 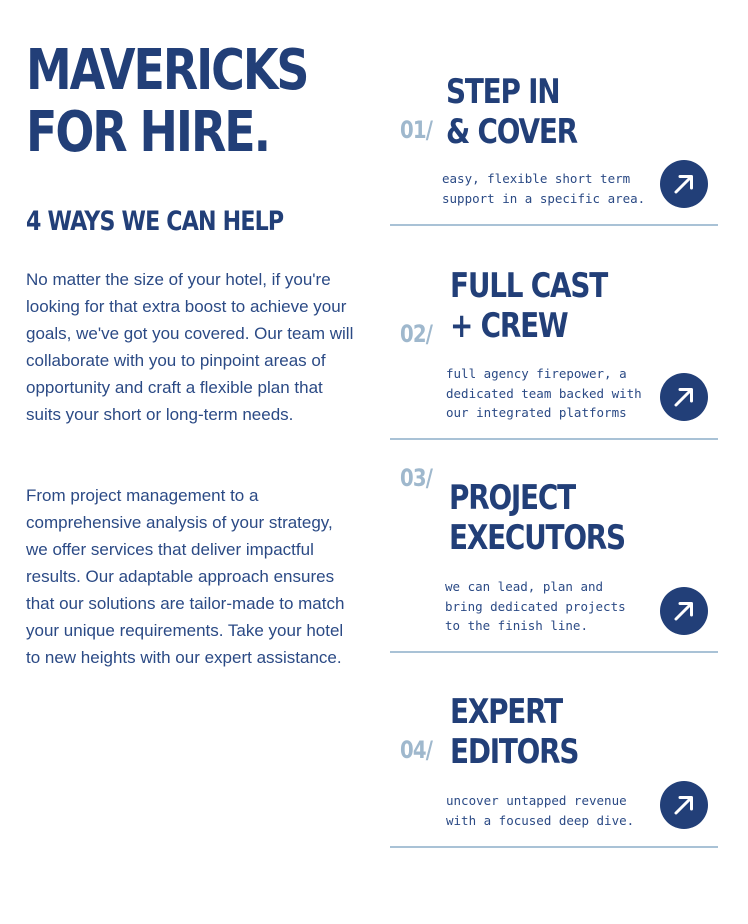 I want to click on way-title-line-2: & COVER, so click(x=512, y=132).